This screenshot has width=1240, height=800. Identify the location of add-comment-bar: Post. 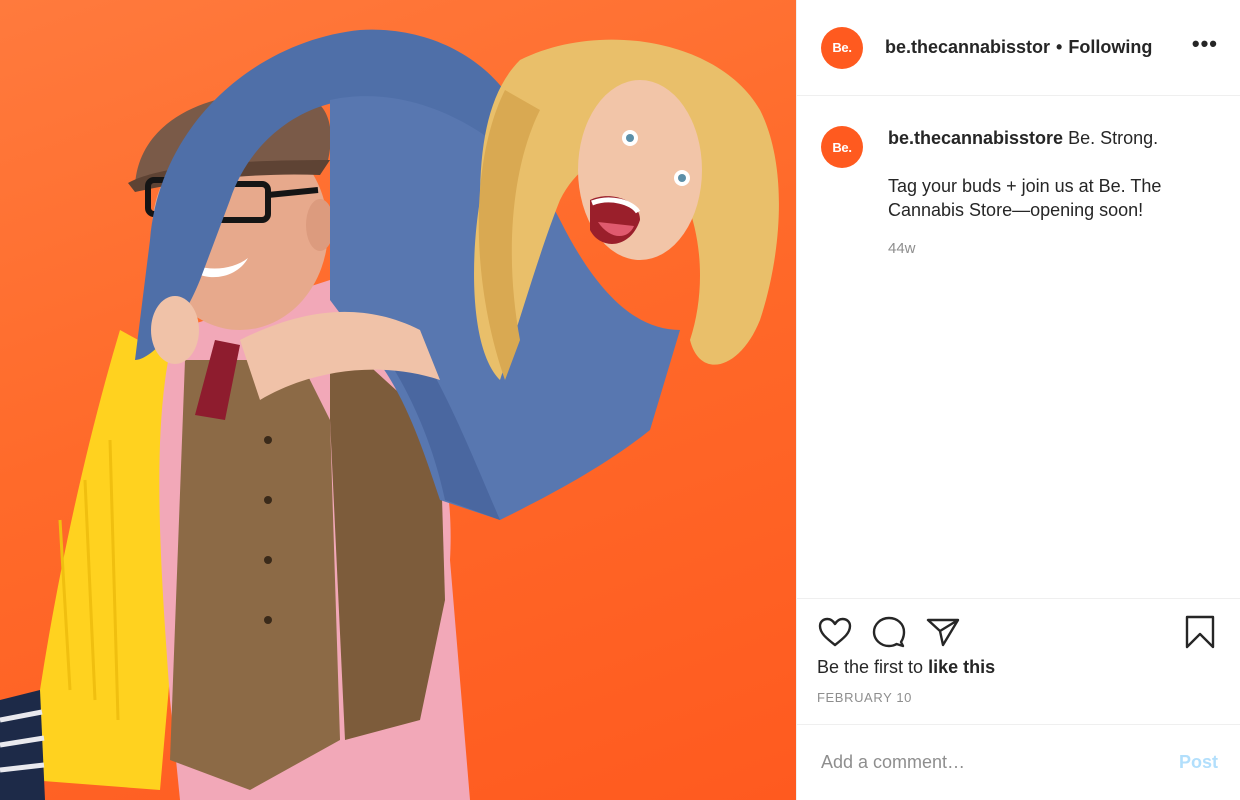
(1018, 762).